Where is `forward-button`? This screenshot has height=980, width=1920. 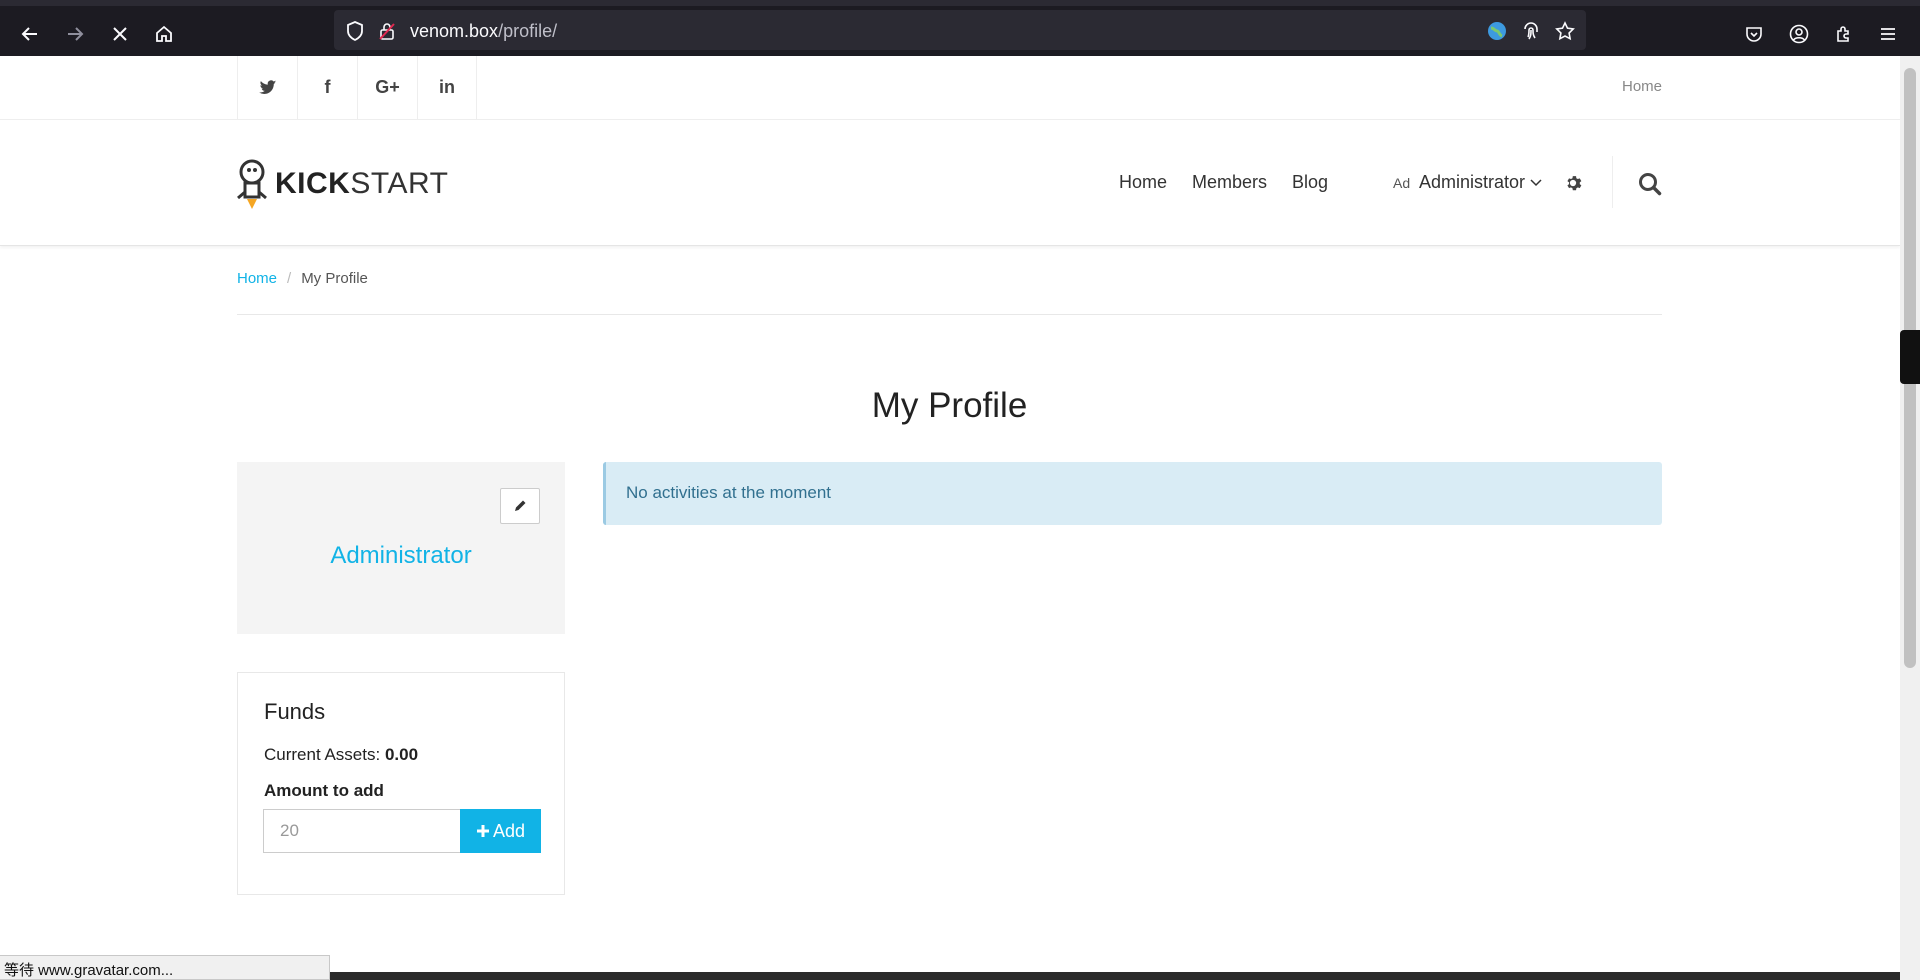
forward-button is located at coordinates (75, 34).